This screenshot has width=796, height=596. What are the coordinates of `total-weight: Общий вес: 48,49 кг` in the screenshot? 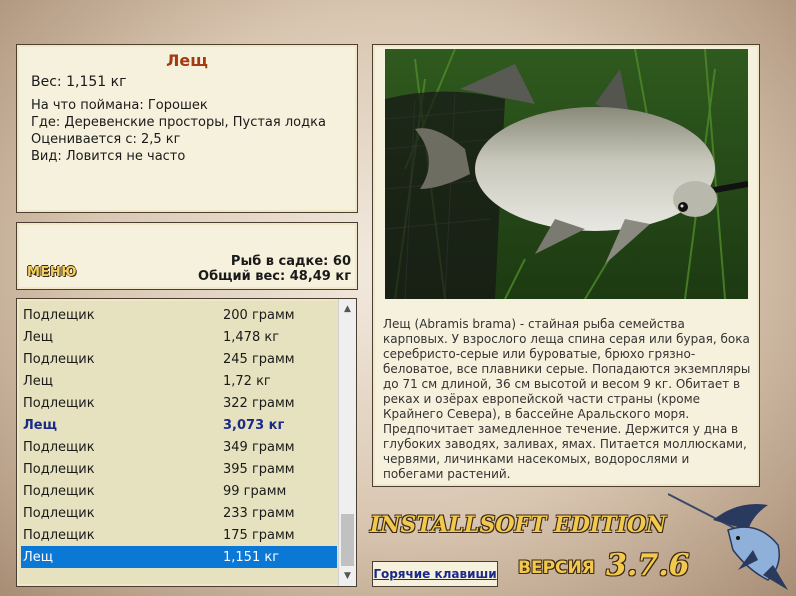 It's located at (274, 276).